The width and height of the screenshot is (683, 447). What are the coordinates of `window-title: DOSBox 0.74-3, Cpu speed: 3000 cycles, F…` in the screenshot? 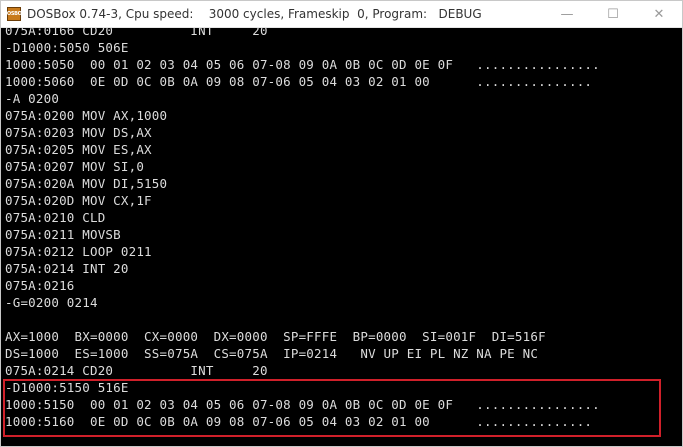 It's located at (254, 14).